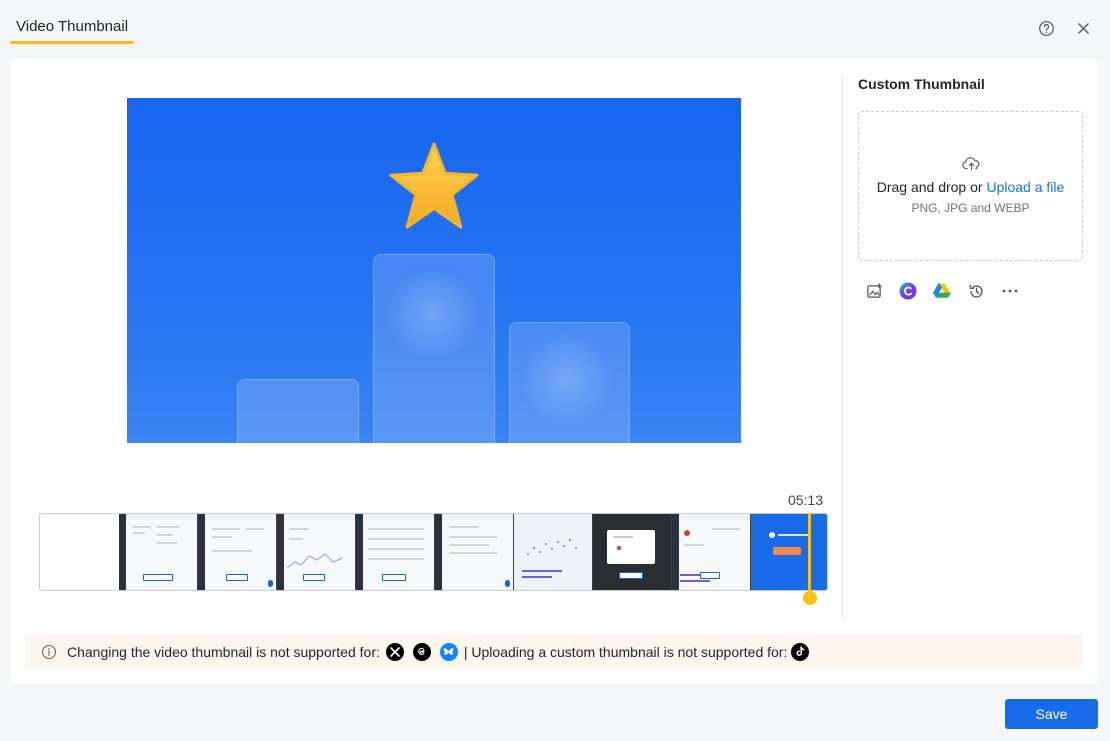  What do you see at coordinates (874, 291) in the screenshot?
I see `image-add-icon` at bounding box center [874, 291].